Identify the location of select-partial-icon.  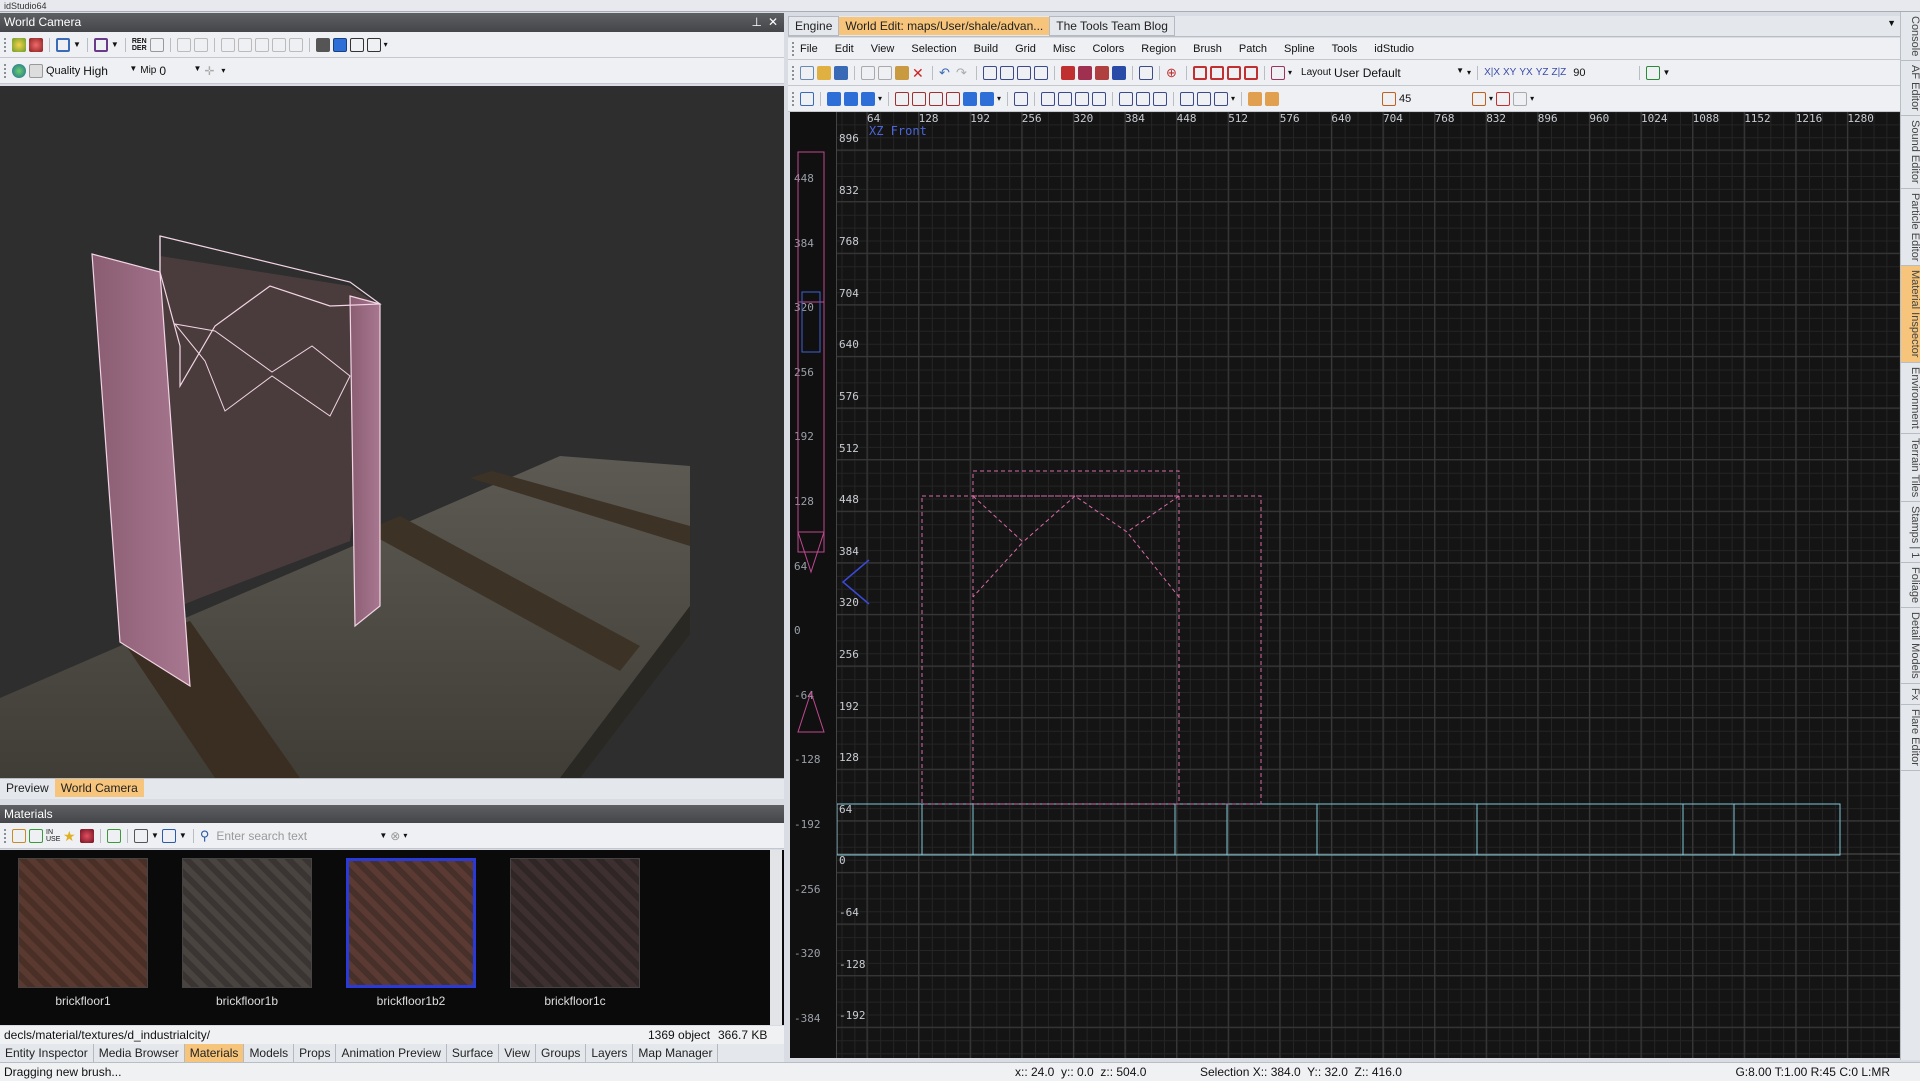
(1251, 72).